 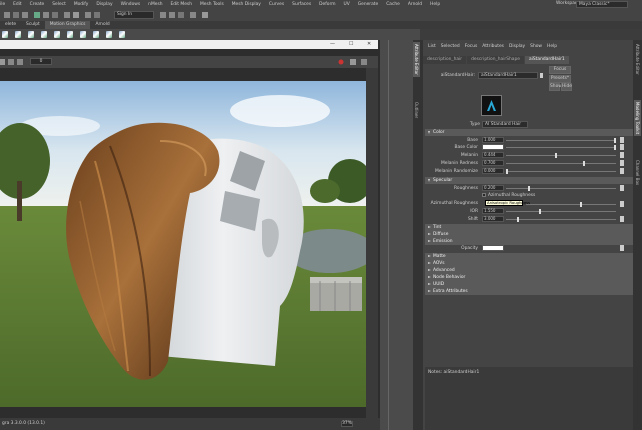 I want to click on menu-item: Cache, so click(x=393, y=4).